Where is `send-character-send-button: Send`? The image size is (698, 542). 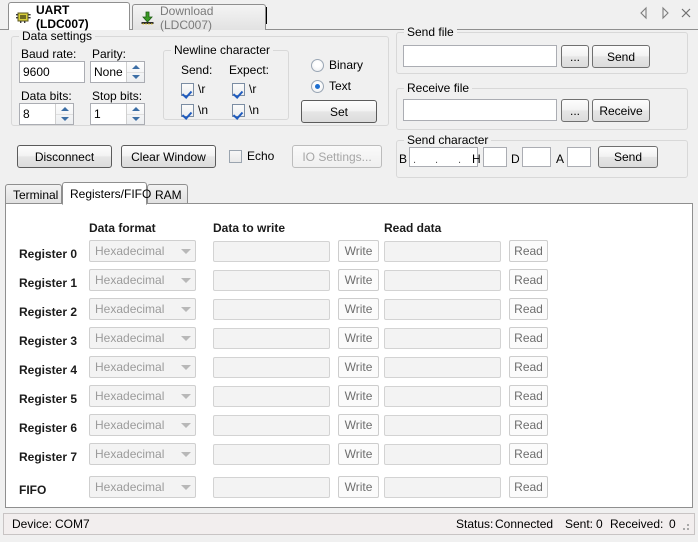 send-character-send-button: Send is located at coordinates (628, 157).